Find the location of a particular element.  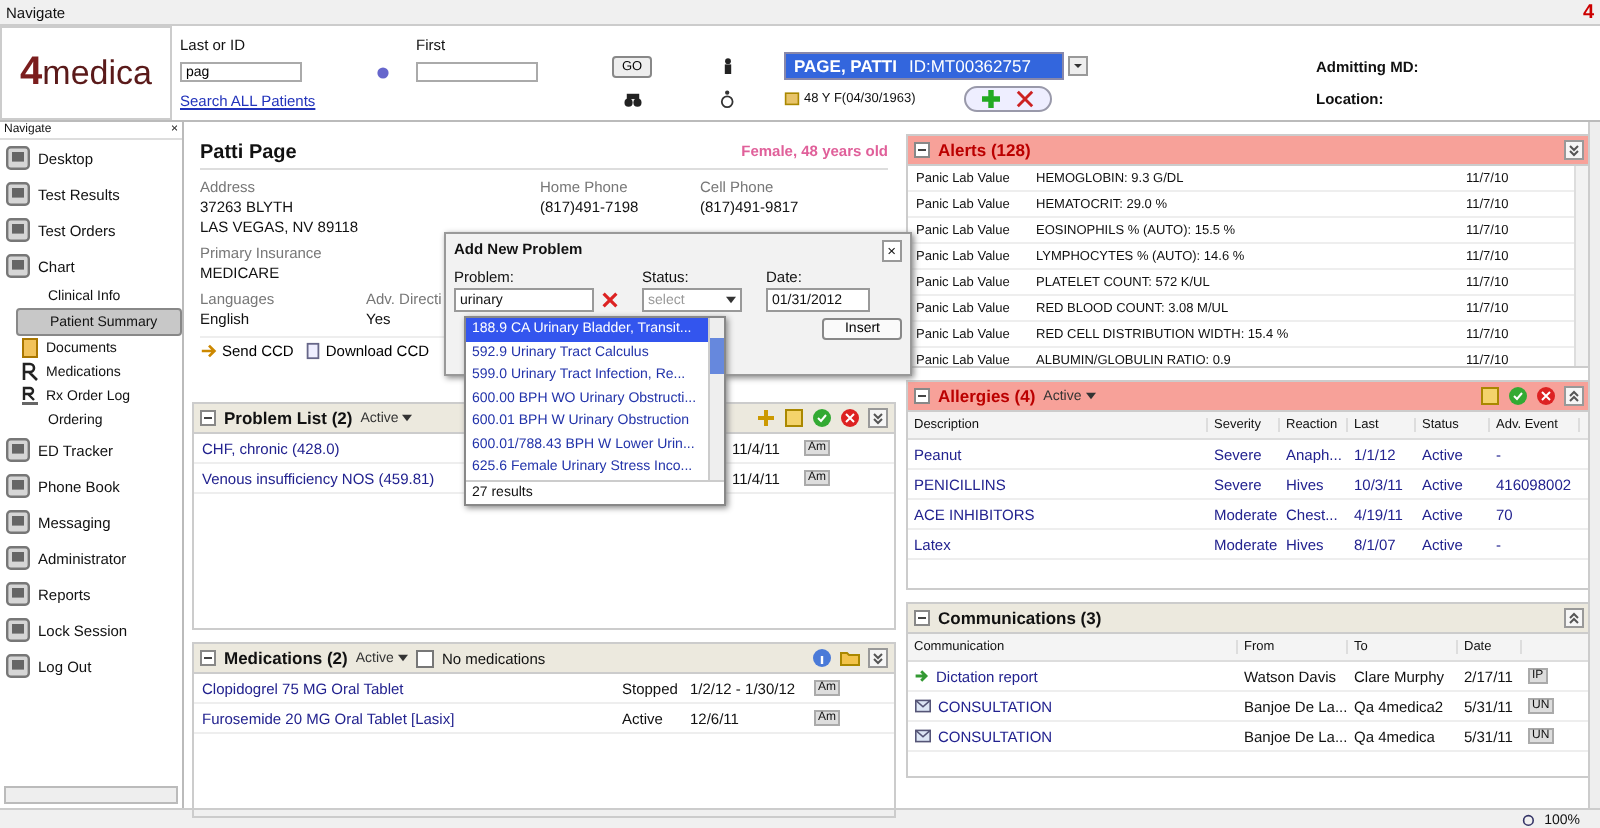

horizontal-scrollbar is located at coordinates (91, 795).